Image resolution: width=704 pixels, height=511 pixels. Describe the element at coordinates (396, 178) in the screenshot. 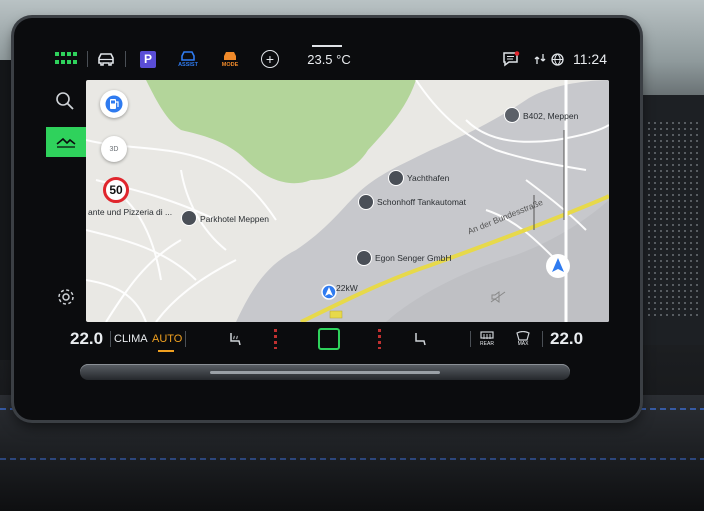

I see `marina-poi-icon` at that location.